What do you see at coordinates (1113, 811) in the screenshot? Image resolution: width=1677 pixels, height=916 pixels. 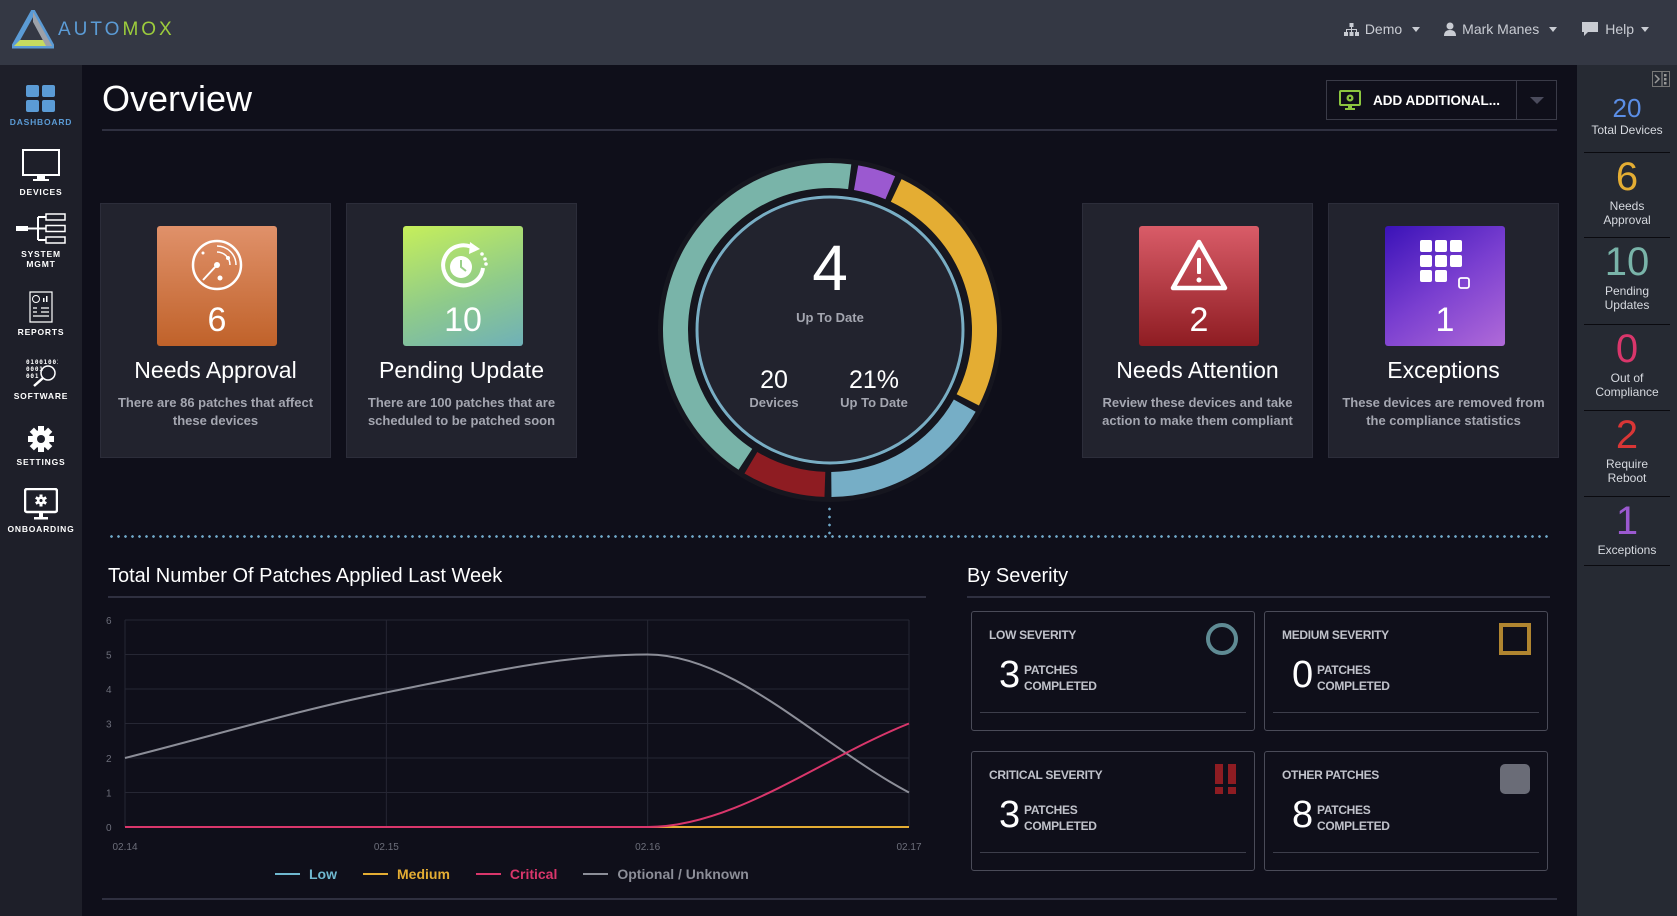 I see `severity-card-critical: CRITICAL SEVERITY 3 PATCHES COMPLETED` at bounding box center [1113, 811].